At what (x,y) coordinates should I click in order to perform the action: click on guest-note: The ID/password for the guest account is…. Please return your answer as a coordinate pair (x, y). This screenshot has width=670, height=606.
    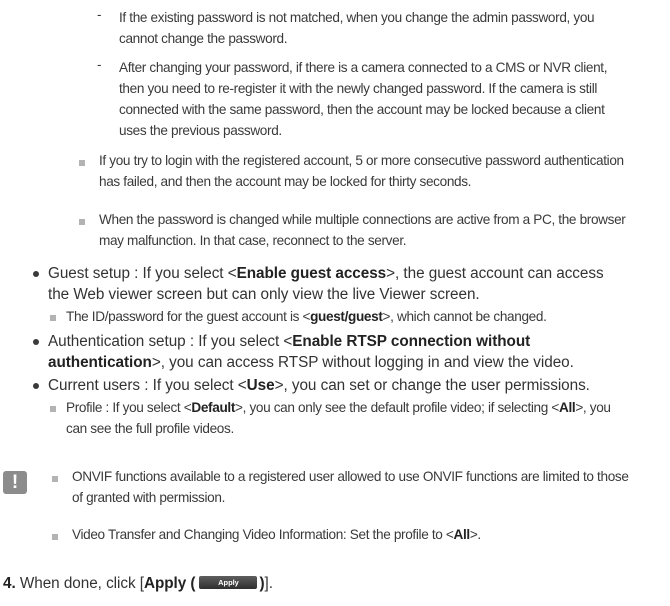
    Looking at the image, I should click on (306, 316).